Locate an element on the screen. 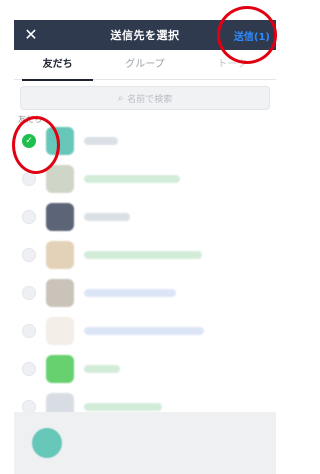  search-placeholder: 名前で検索 is located at coordinates (150, 99).